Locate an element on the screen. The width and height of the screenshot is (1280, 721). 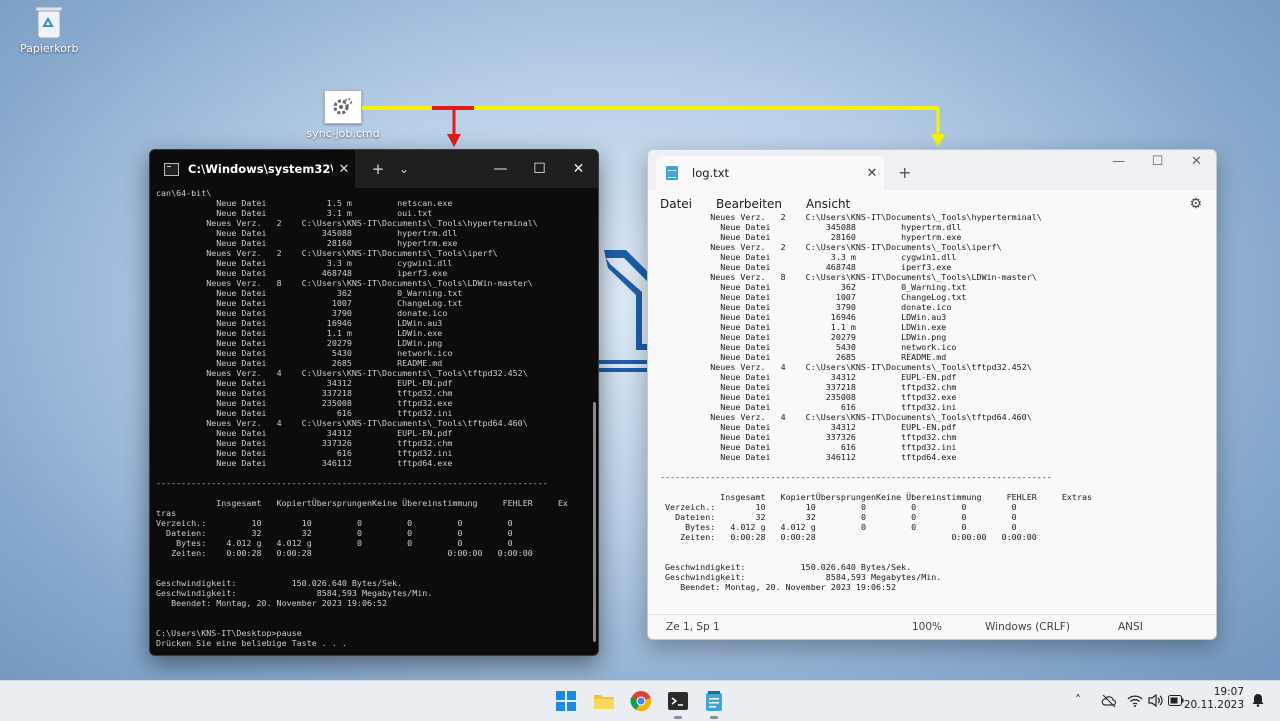
recycle-bin-label: Papierkorb is located at coordinates (49, 48).